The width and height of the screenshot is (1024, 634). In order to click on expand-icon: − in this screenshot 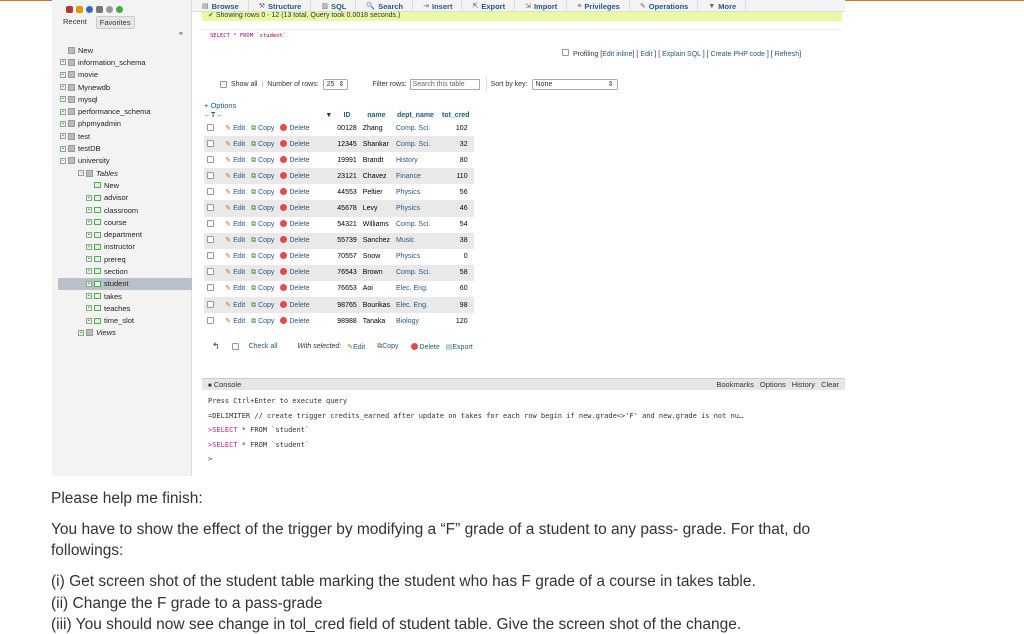, I will do `click(63, 160)`.